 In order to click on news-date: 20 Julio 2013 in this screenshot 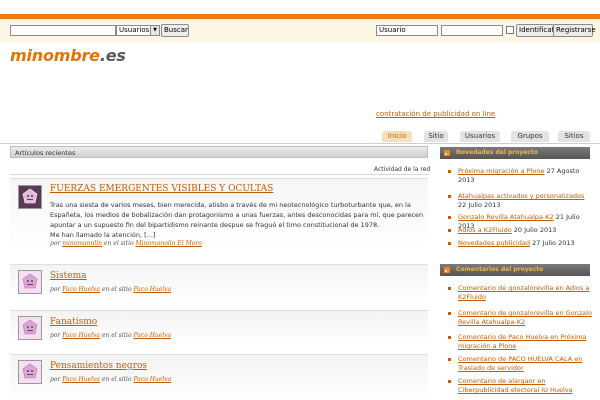, I will do `click(535, 230)`.